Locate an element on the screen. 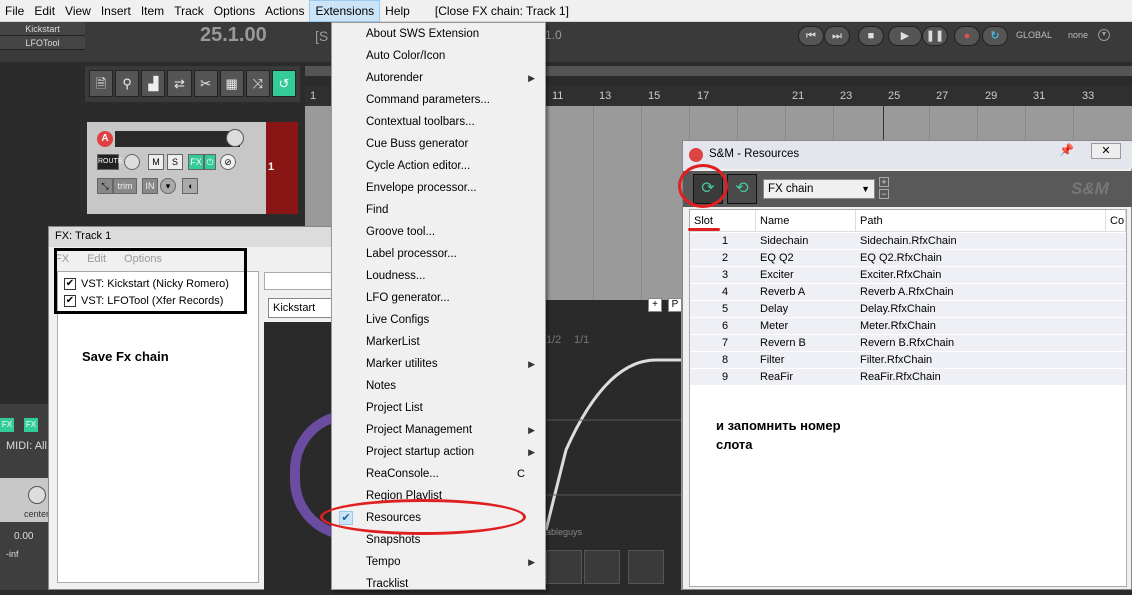  table-row: 8 Filter Filter.RfxChain is located at coordinates (908, 360).